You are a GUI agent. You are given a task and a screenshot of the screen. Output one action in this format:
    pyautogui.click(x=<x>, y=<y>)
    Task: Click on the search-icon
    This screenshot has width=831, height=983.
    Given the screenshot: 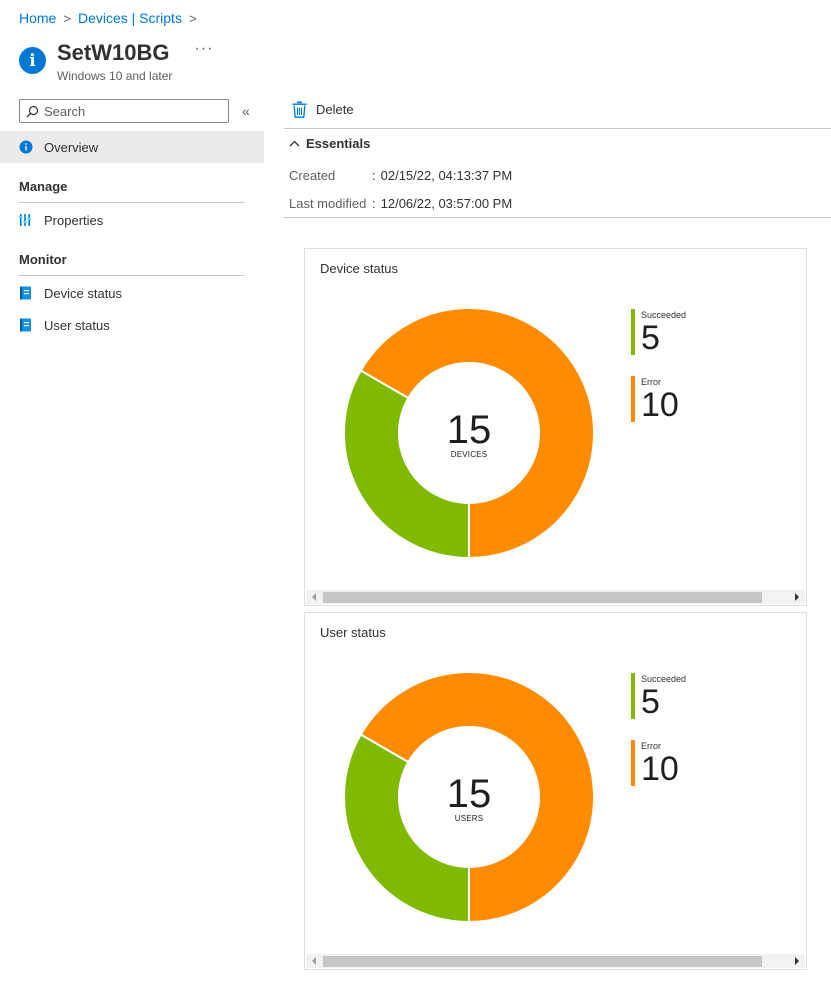 What is the action you would take?
    pyautogui.click(x=32, y=111)
    